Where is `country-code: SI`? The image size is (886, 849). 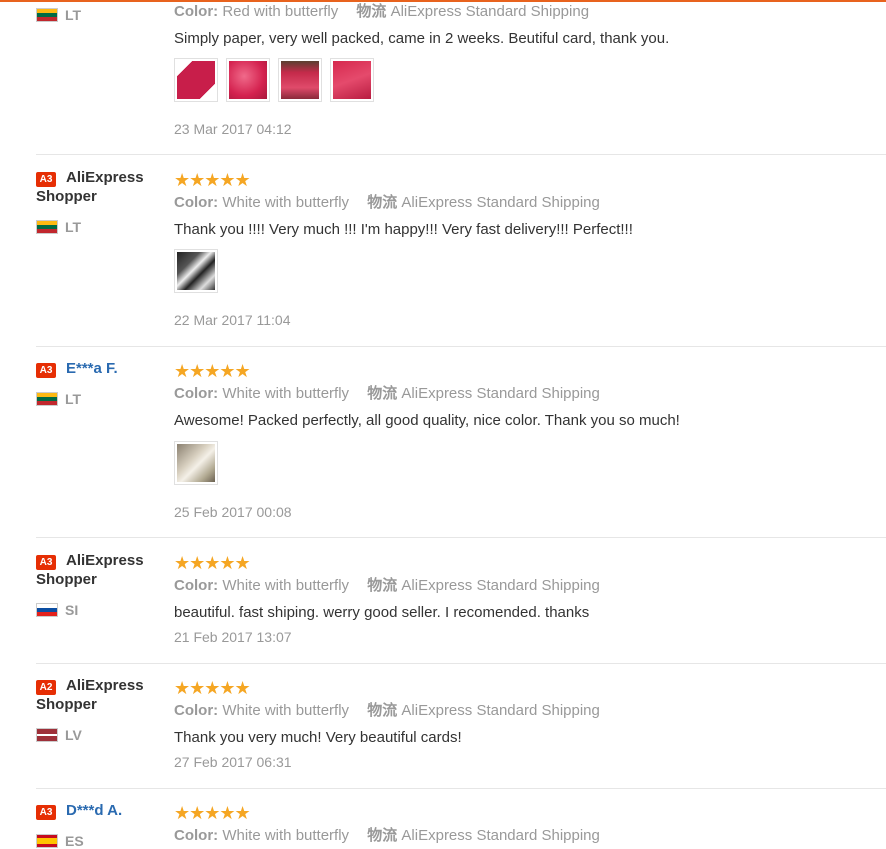
country-code: SI is located at coordinates (72, 610).